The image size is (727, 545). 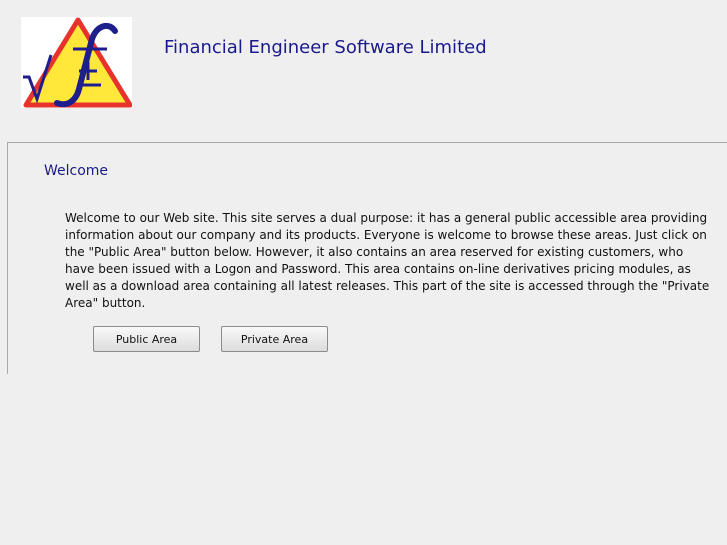 What do you see at coordinates (325, 47) in the screenshot?
I see `company-name: Financial Engineer Software Limited` at bounding box center [325, 47].